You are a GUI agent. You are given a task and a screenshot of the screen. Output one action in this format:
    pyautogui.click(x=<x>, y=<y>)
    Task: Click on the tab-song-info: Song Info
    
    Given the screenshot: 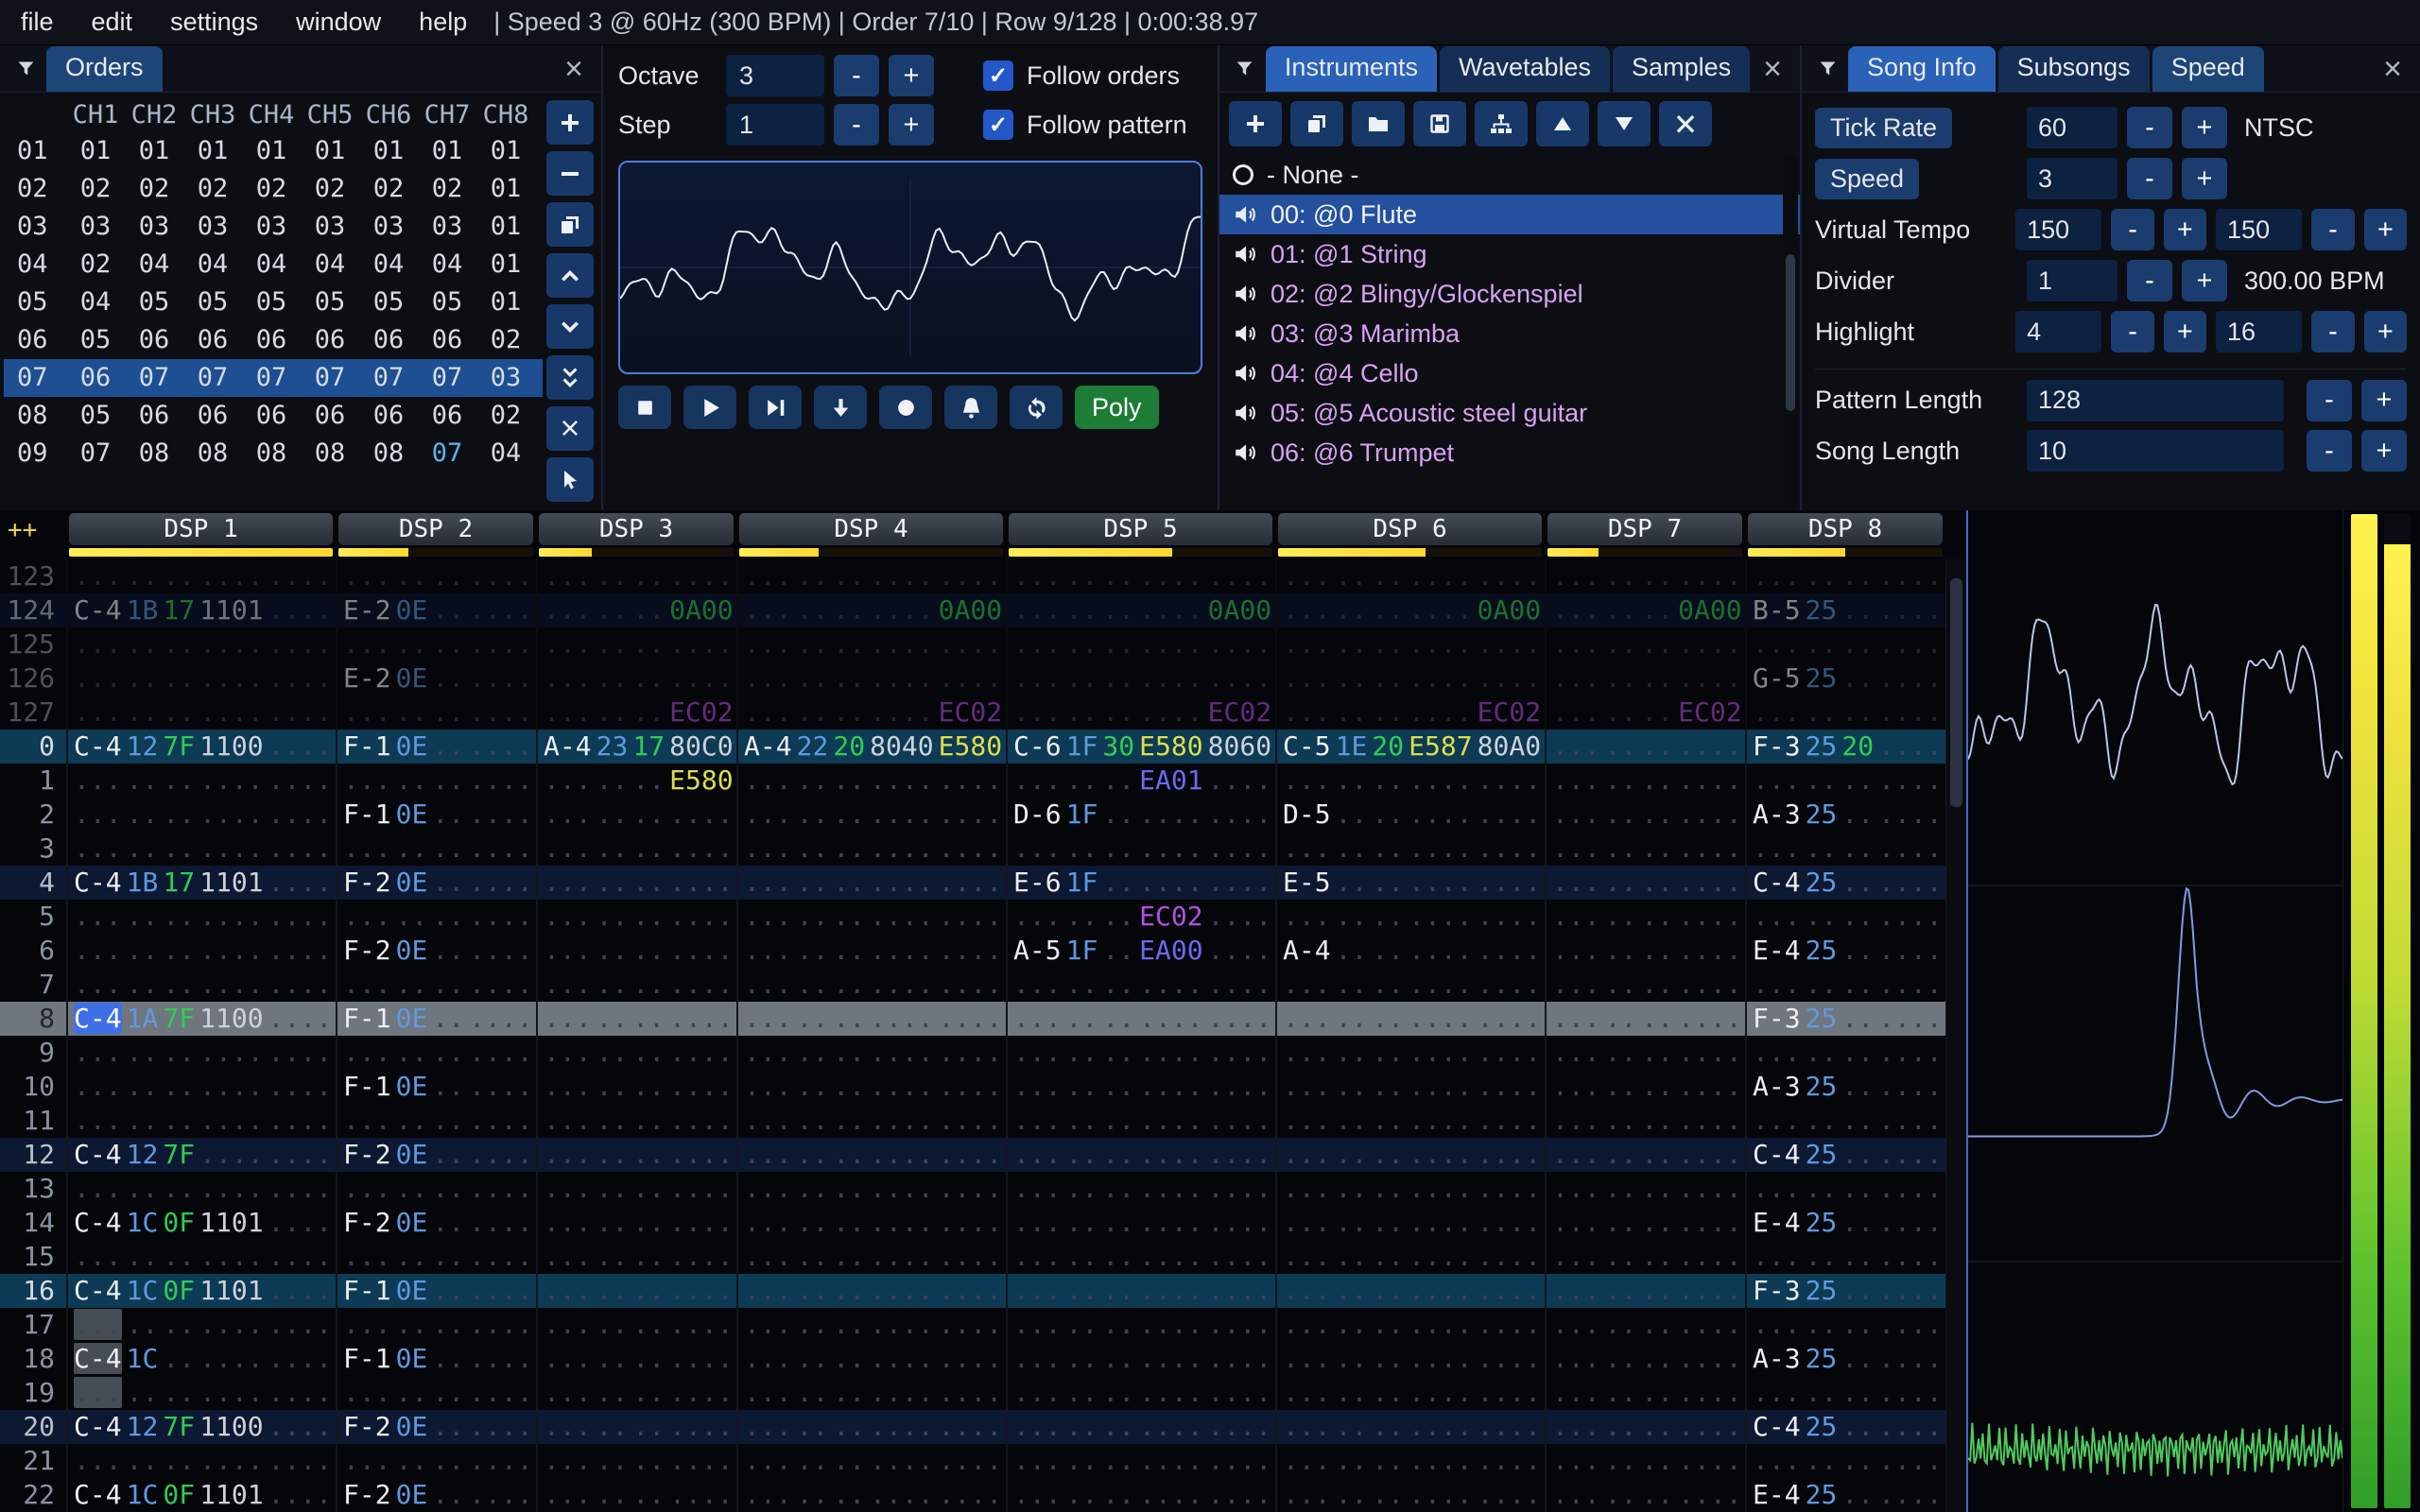 What is the action you would take?
    pyautogui.click(x=1922, y=69)
    